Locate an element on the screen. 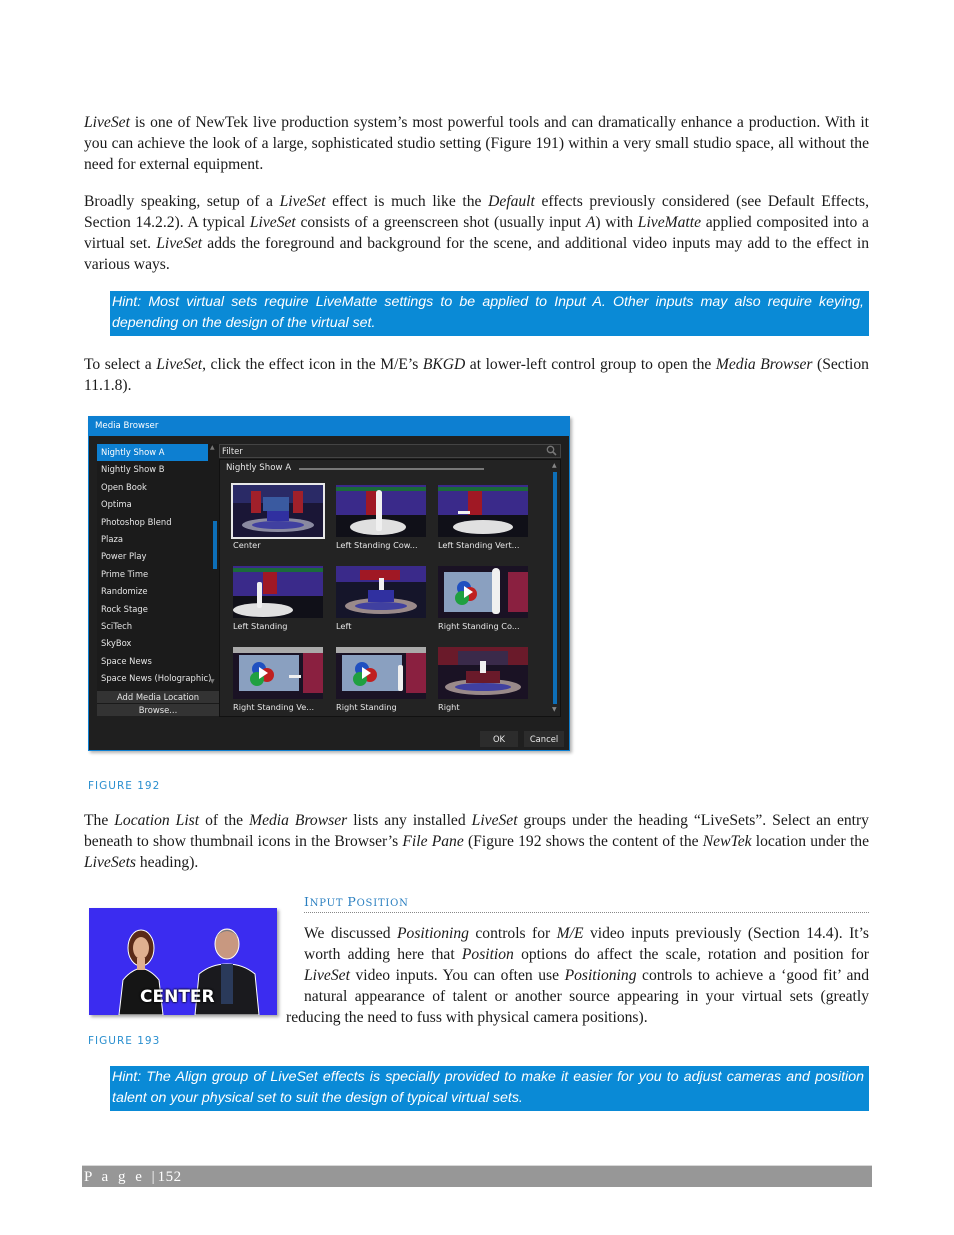  thumbnail-label: Right Standing is located at coordinates (366, 707).